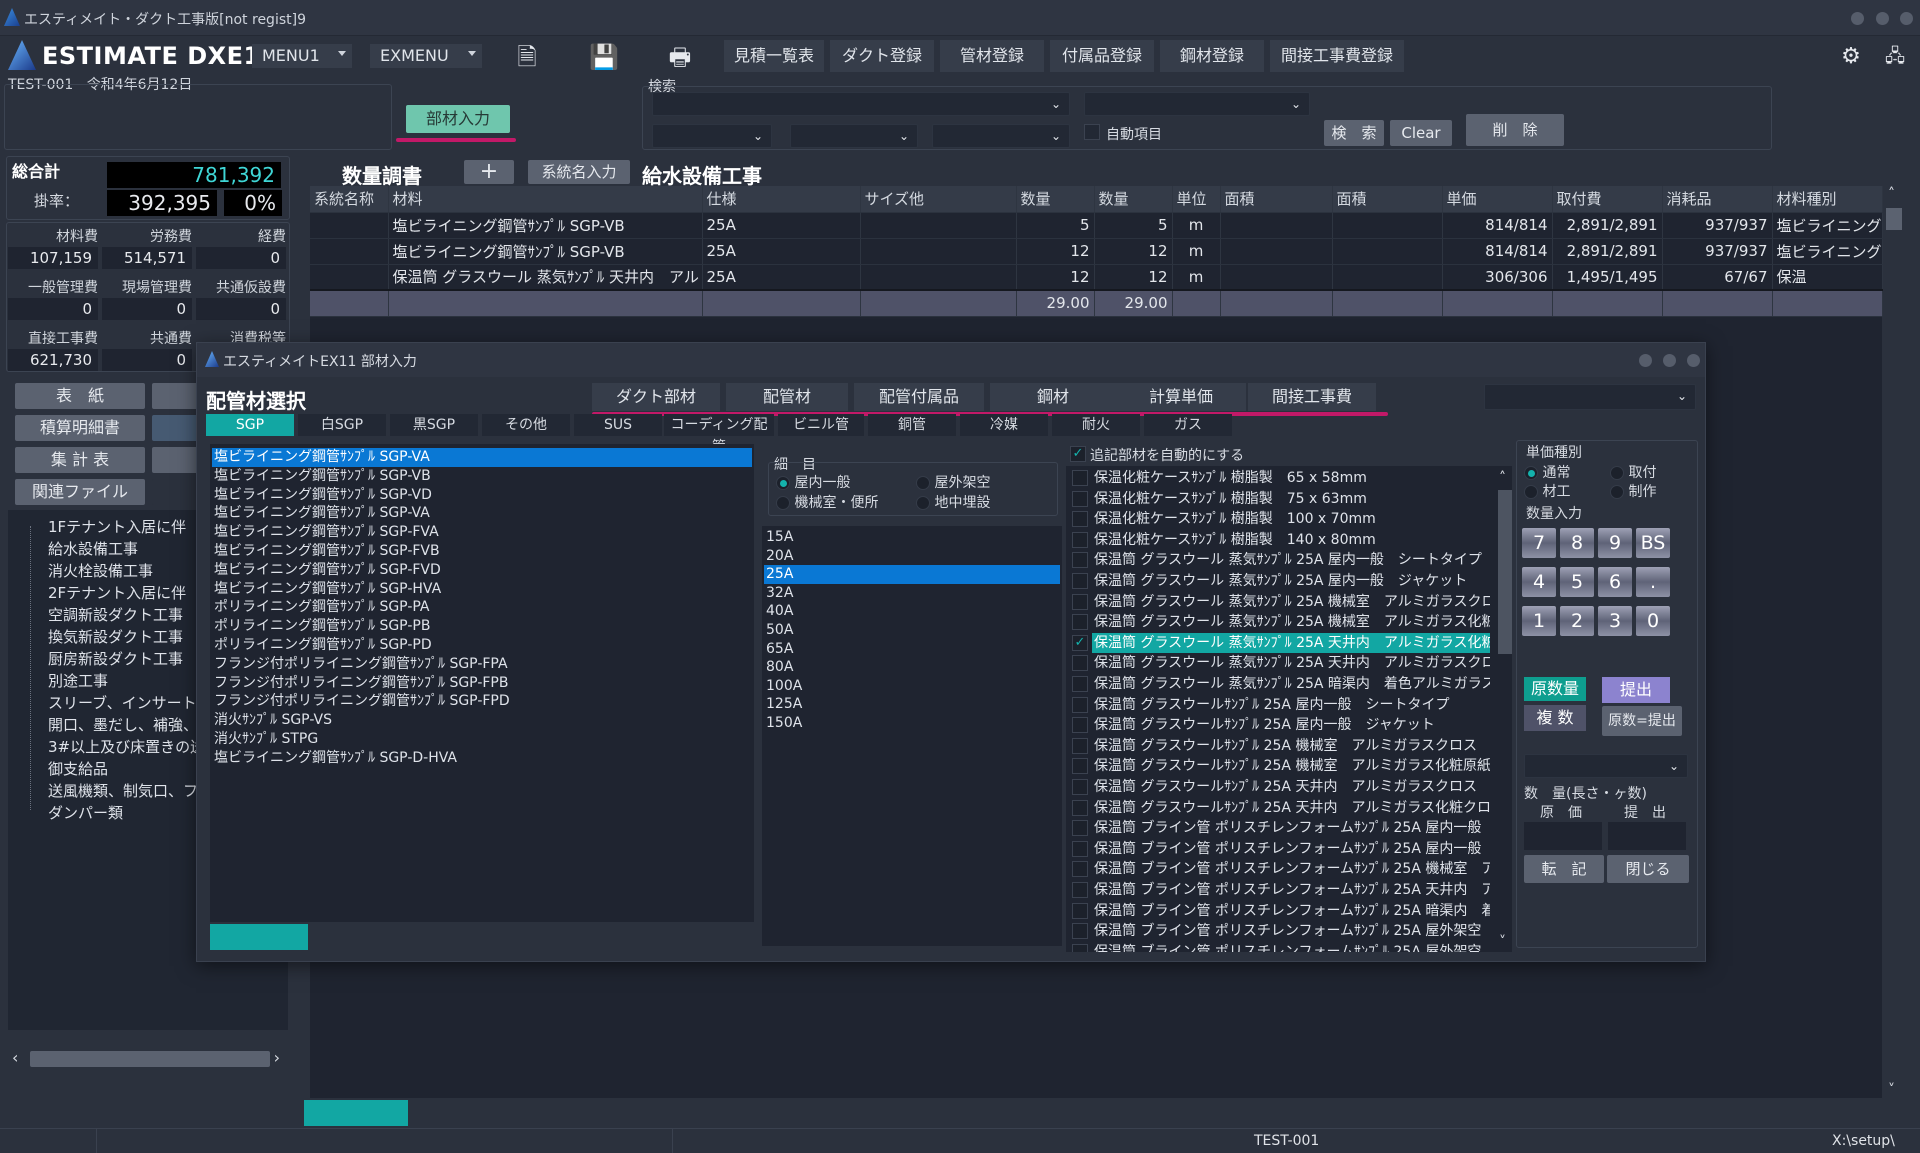 Image resolution: width=1920 pixels, height=1153 pixels. Describe the element at coordinates (1102, 56) in the screenshot. I see `accessory-register-button: 付属品登録` at that location.